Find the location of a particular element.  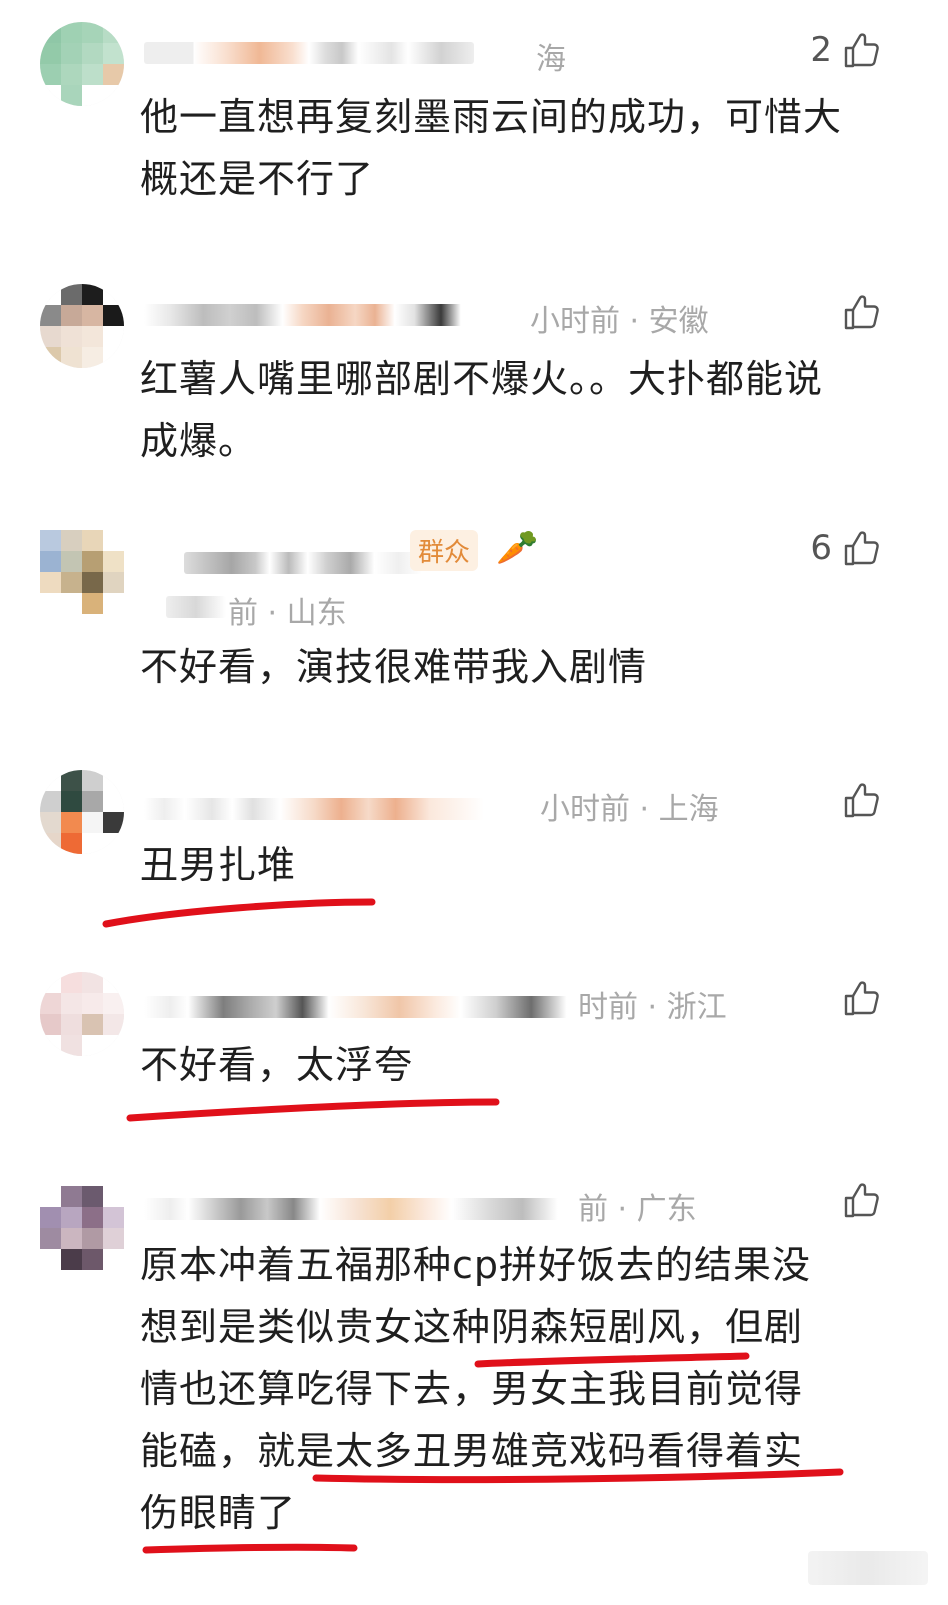

comment-text: 红薯人嘴里哪部剧不爆火。。大扑都能说成爆。 is located at coordinates (482, 410).